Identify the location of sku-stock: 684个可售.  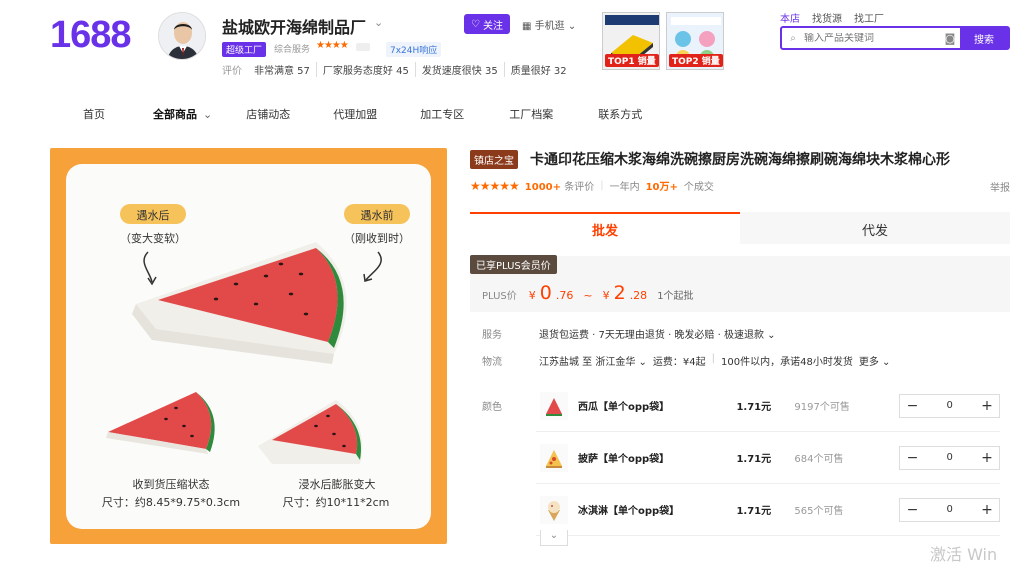
(819, 459).